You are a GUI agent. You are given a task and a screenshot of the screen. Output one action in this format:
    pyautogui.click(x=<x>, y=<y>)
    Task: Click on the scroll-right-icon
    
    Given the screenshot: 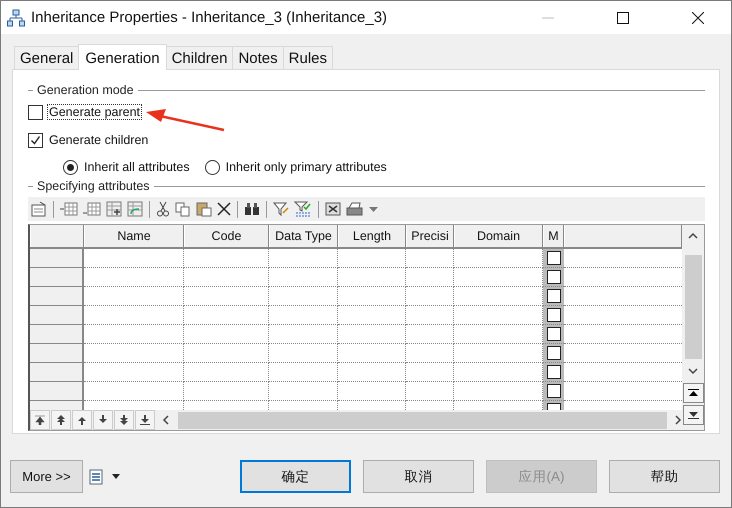 What is the action you would take?
    pyautogui.click(x=678, y=420)
    